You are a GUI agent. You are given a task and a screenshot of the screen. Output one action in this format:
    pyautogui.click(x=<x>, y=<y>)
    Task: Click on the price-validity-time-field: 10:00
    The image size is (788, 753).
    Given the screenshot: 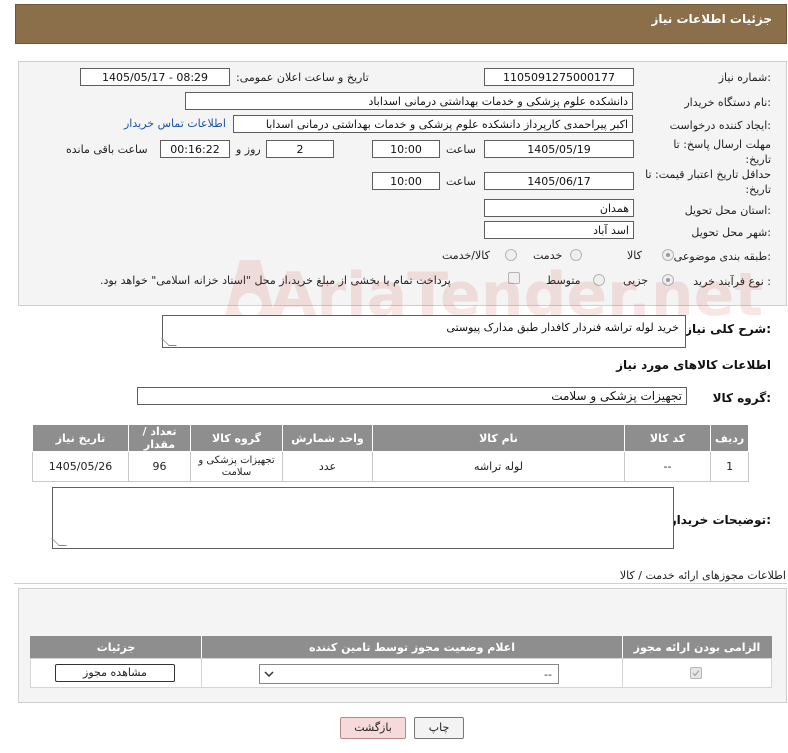 What is the action you would take?
    pyautogui.click(x=406, y=181)
    